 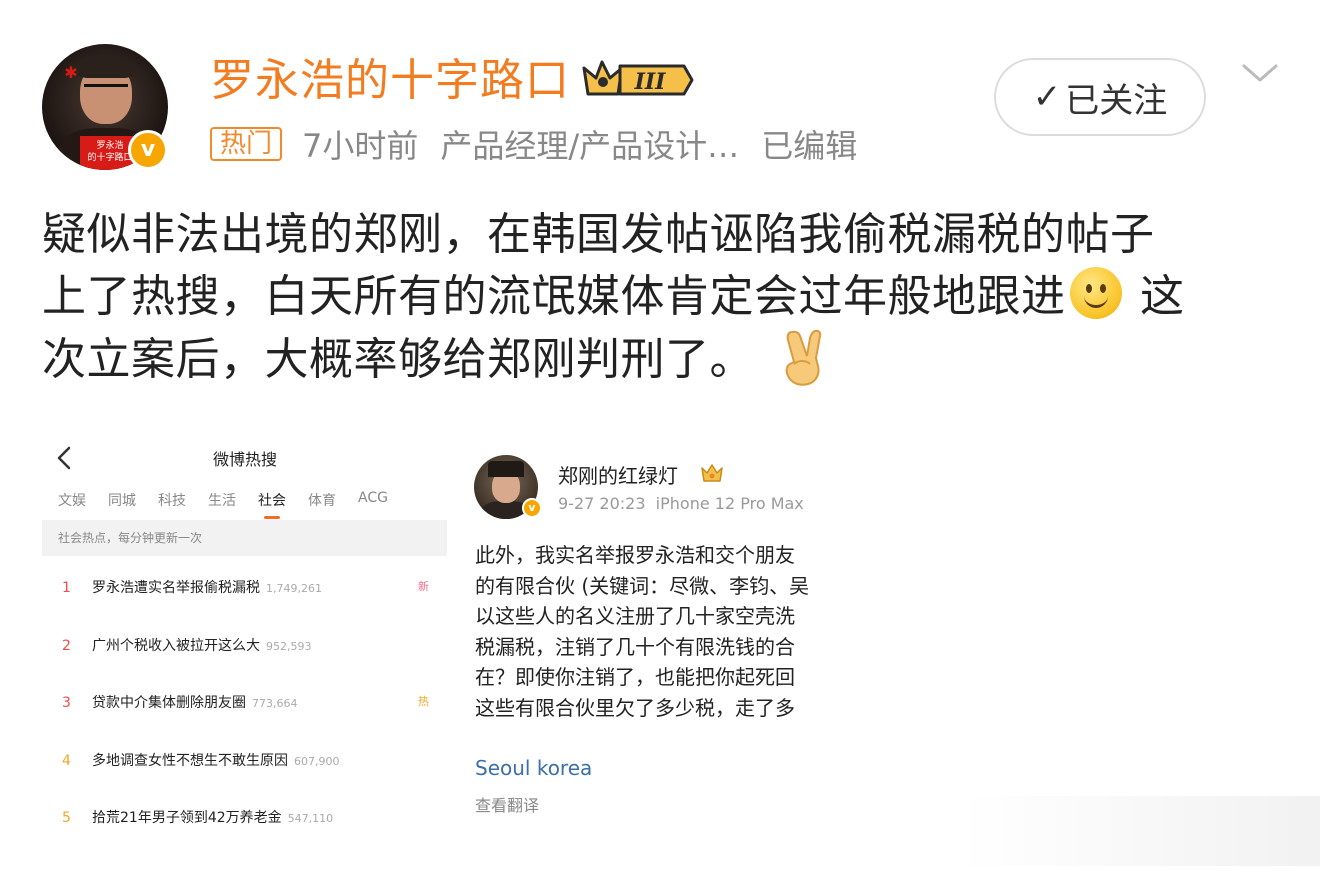 I want to click on hotsearch-tabs: 文娱 同城 科技 生活 社会 体育 ACG, so click(x=234, y=504).